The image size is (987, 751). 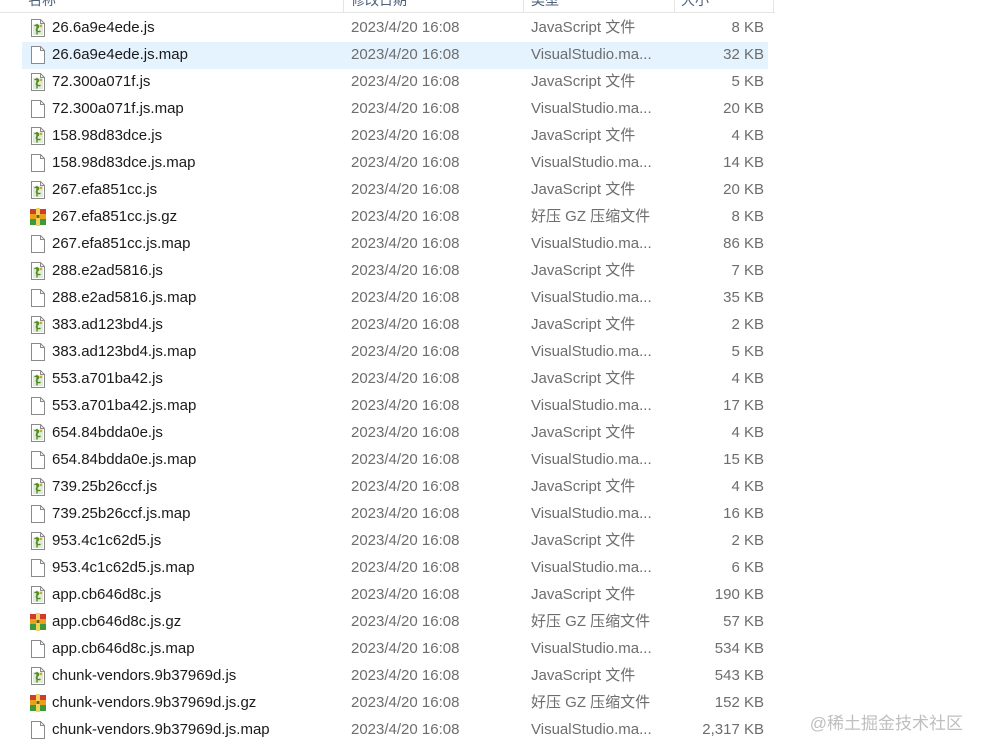 I want to click on file-size: 6 KB, so click(x=747, y=567).